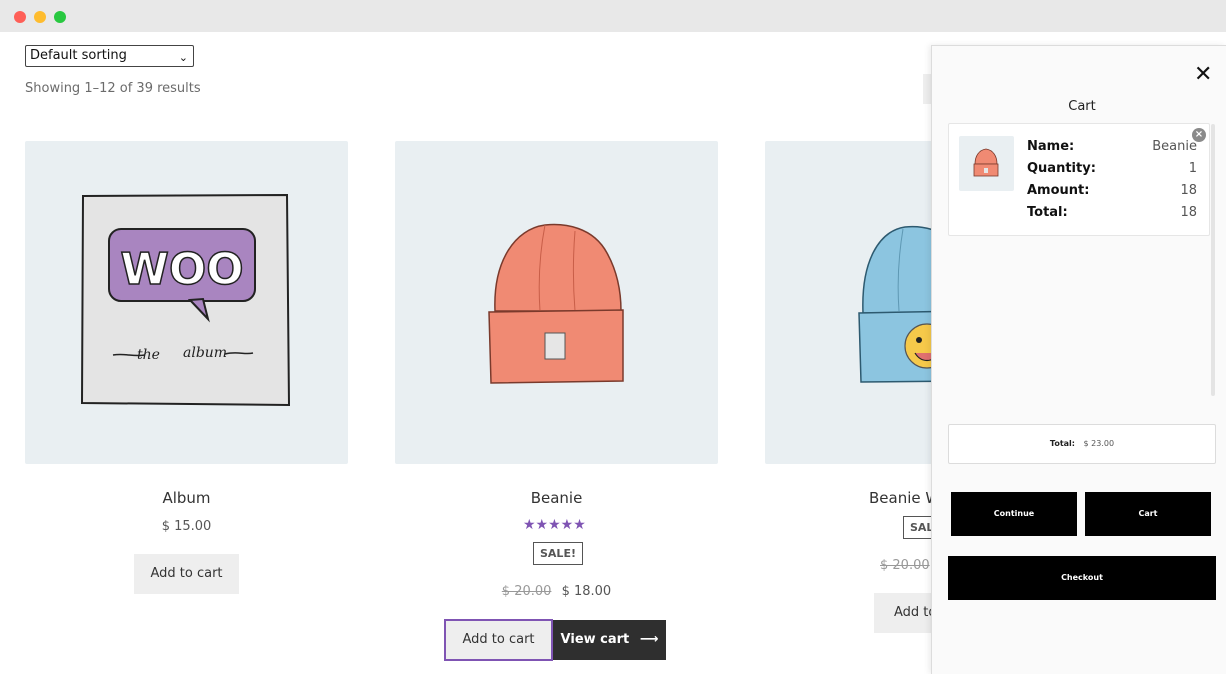  Describe the element at coordinates (1099, 443) in the screenshot. I see `cart-total-value: $ 23.00` at that location.